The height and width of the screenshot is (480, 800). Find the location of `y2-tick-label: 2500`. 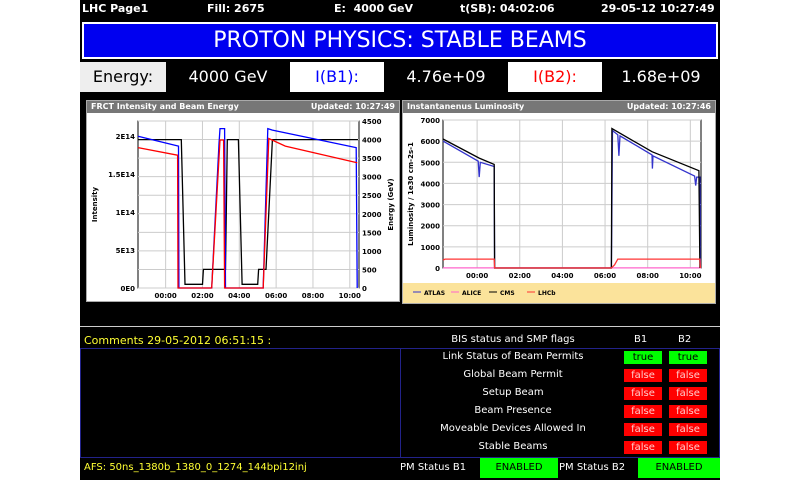

y2-tick-label: 2500 is located at coordinates (372, 196).